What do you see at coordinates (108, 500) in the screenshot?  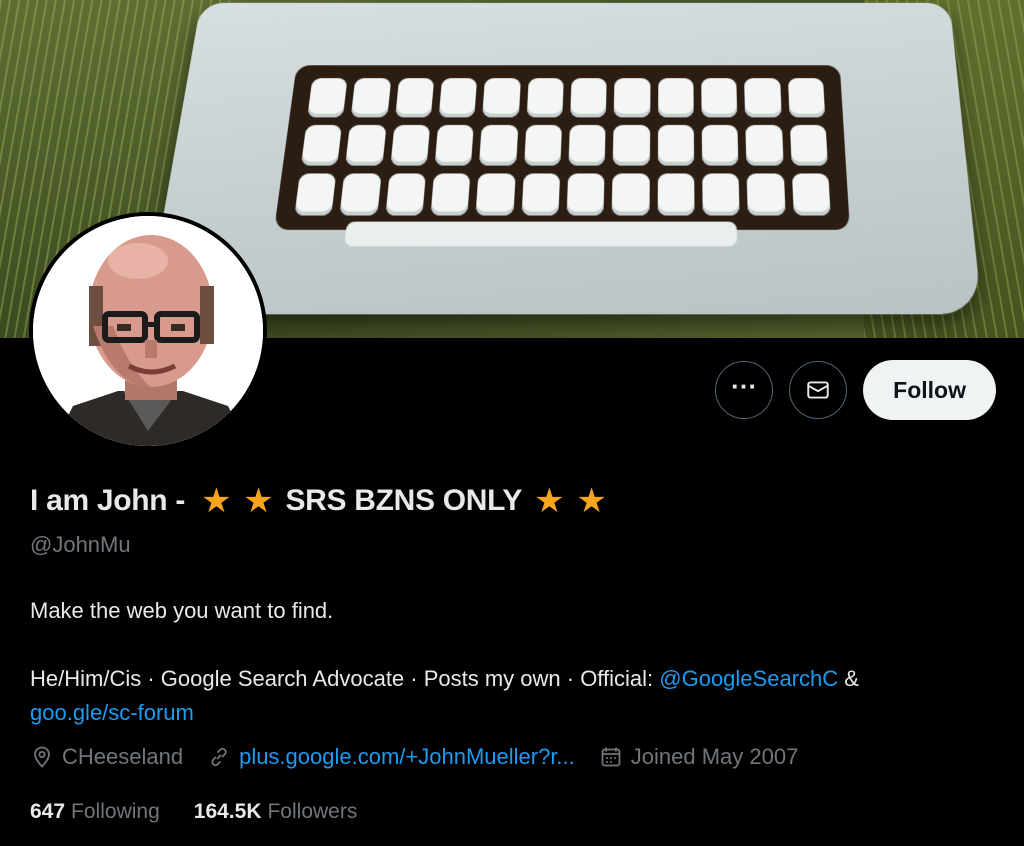 I see `display-name-part1: I am John -` at bounding box center [108, 500].